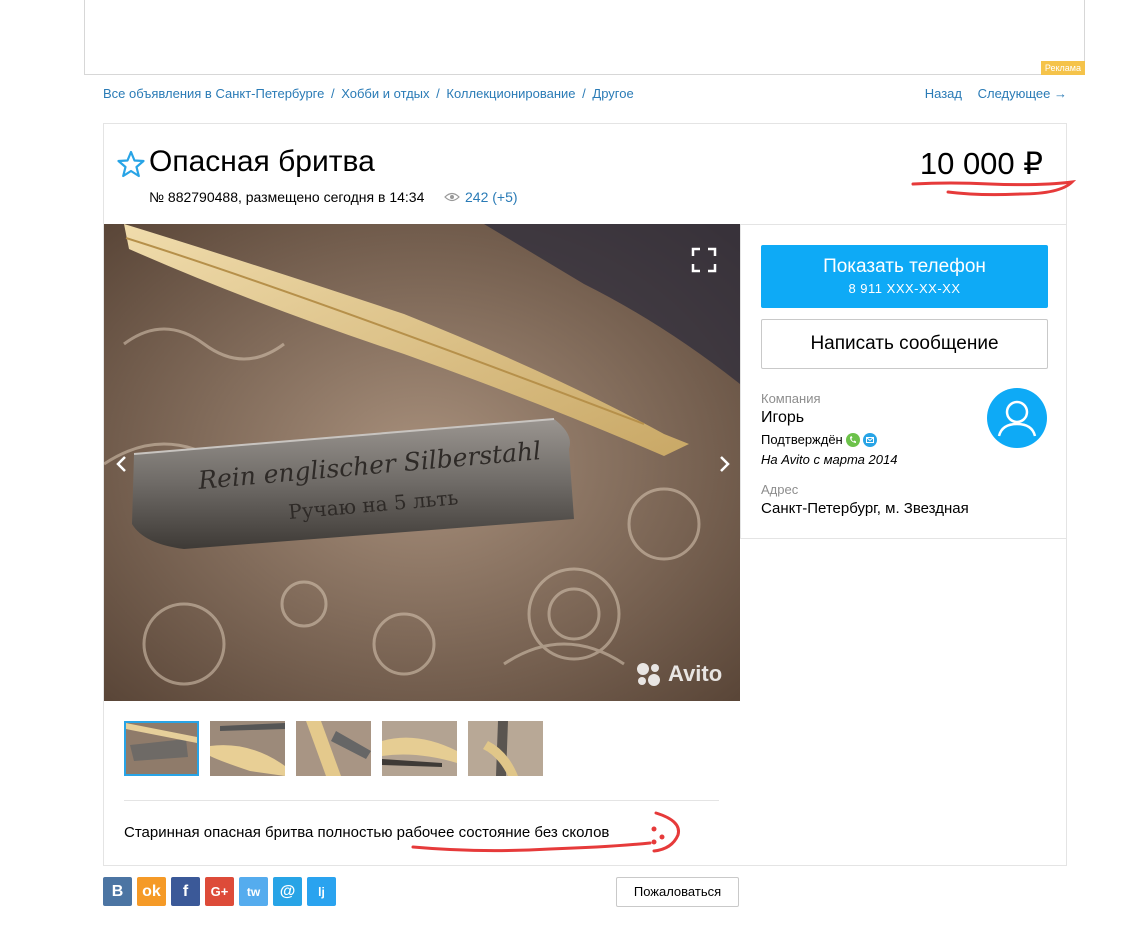 Image resolution: width=1139 pixels, height=942 pixels. I want to click on prev-photo-arrow-icon, so click(122, 464).